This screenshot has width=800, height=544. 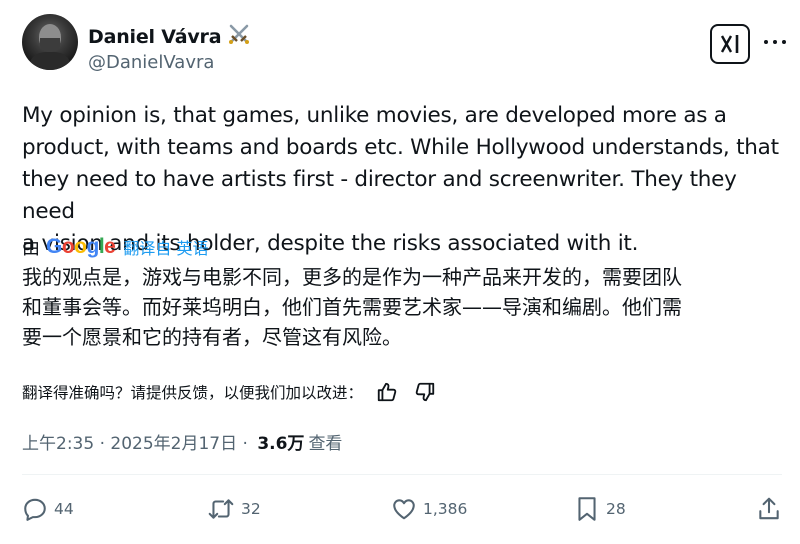 I want to click on avatar-beard-shape, so click(x=50, y=45).